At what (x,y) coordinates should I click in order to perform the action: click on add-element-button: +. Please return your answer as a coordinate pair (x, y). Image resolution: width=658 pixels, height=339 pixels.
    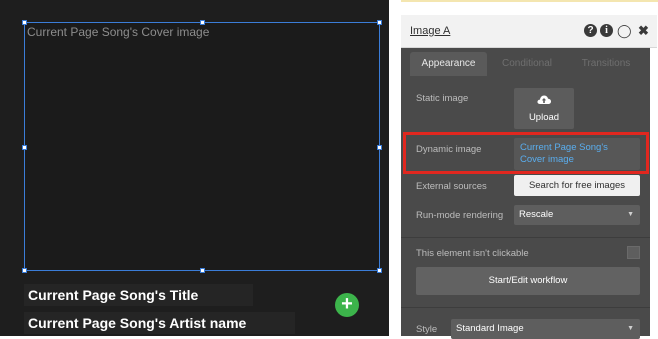
    Looking at the image, I should click on (347, 305).